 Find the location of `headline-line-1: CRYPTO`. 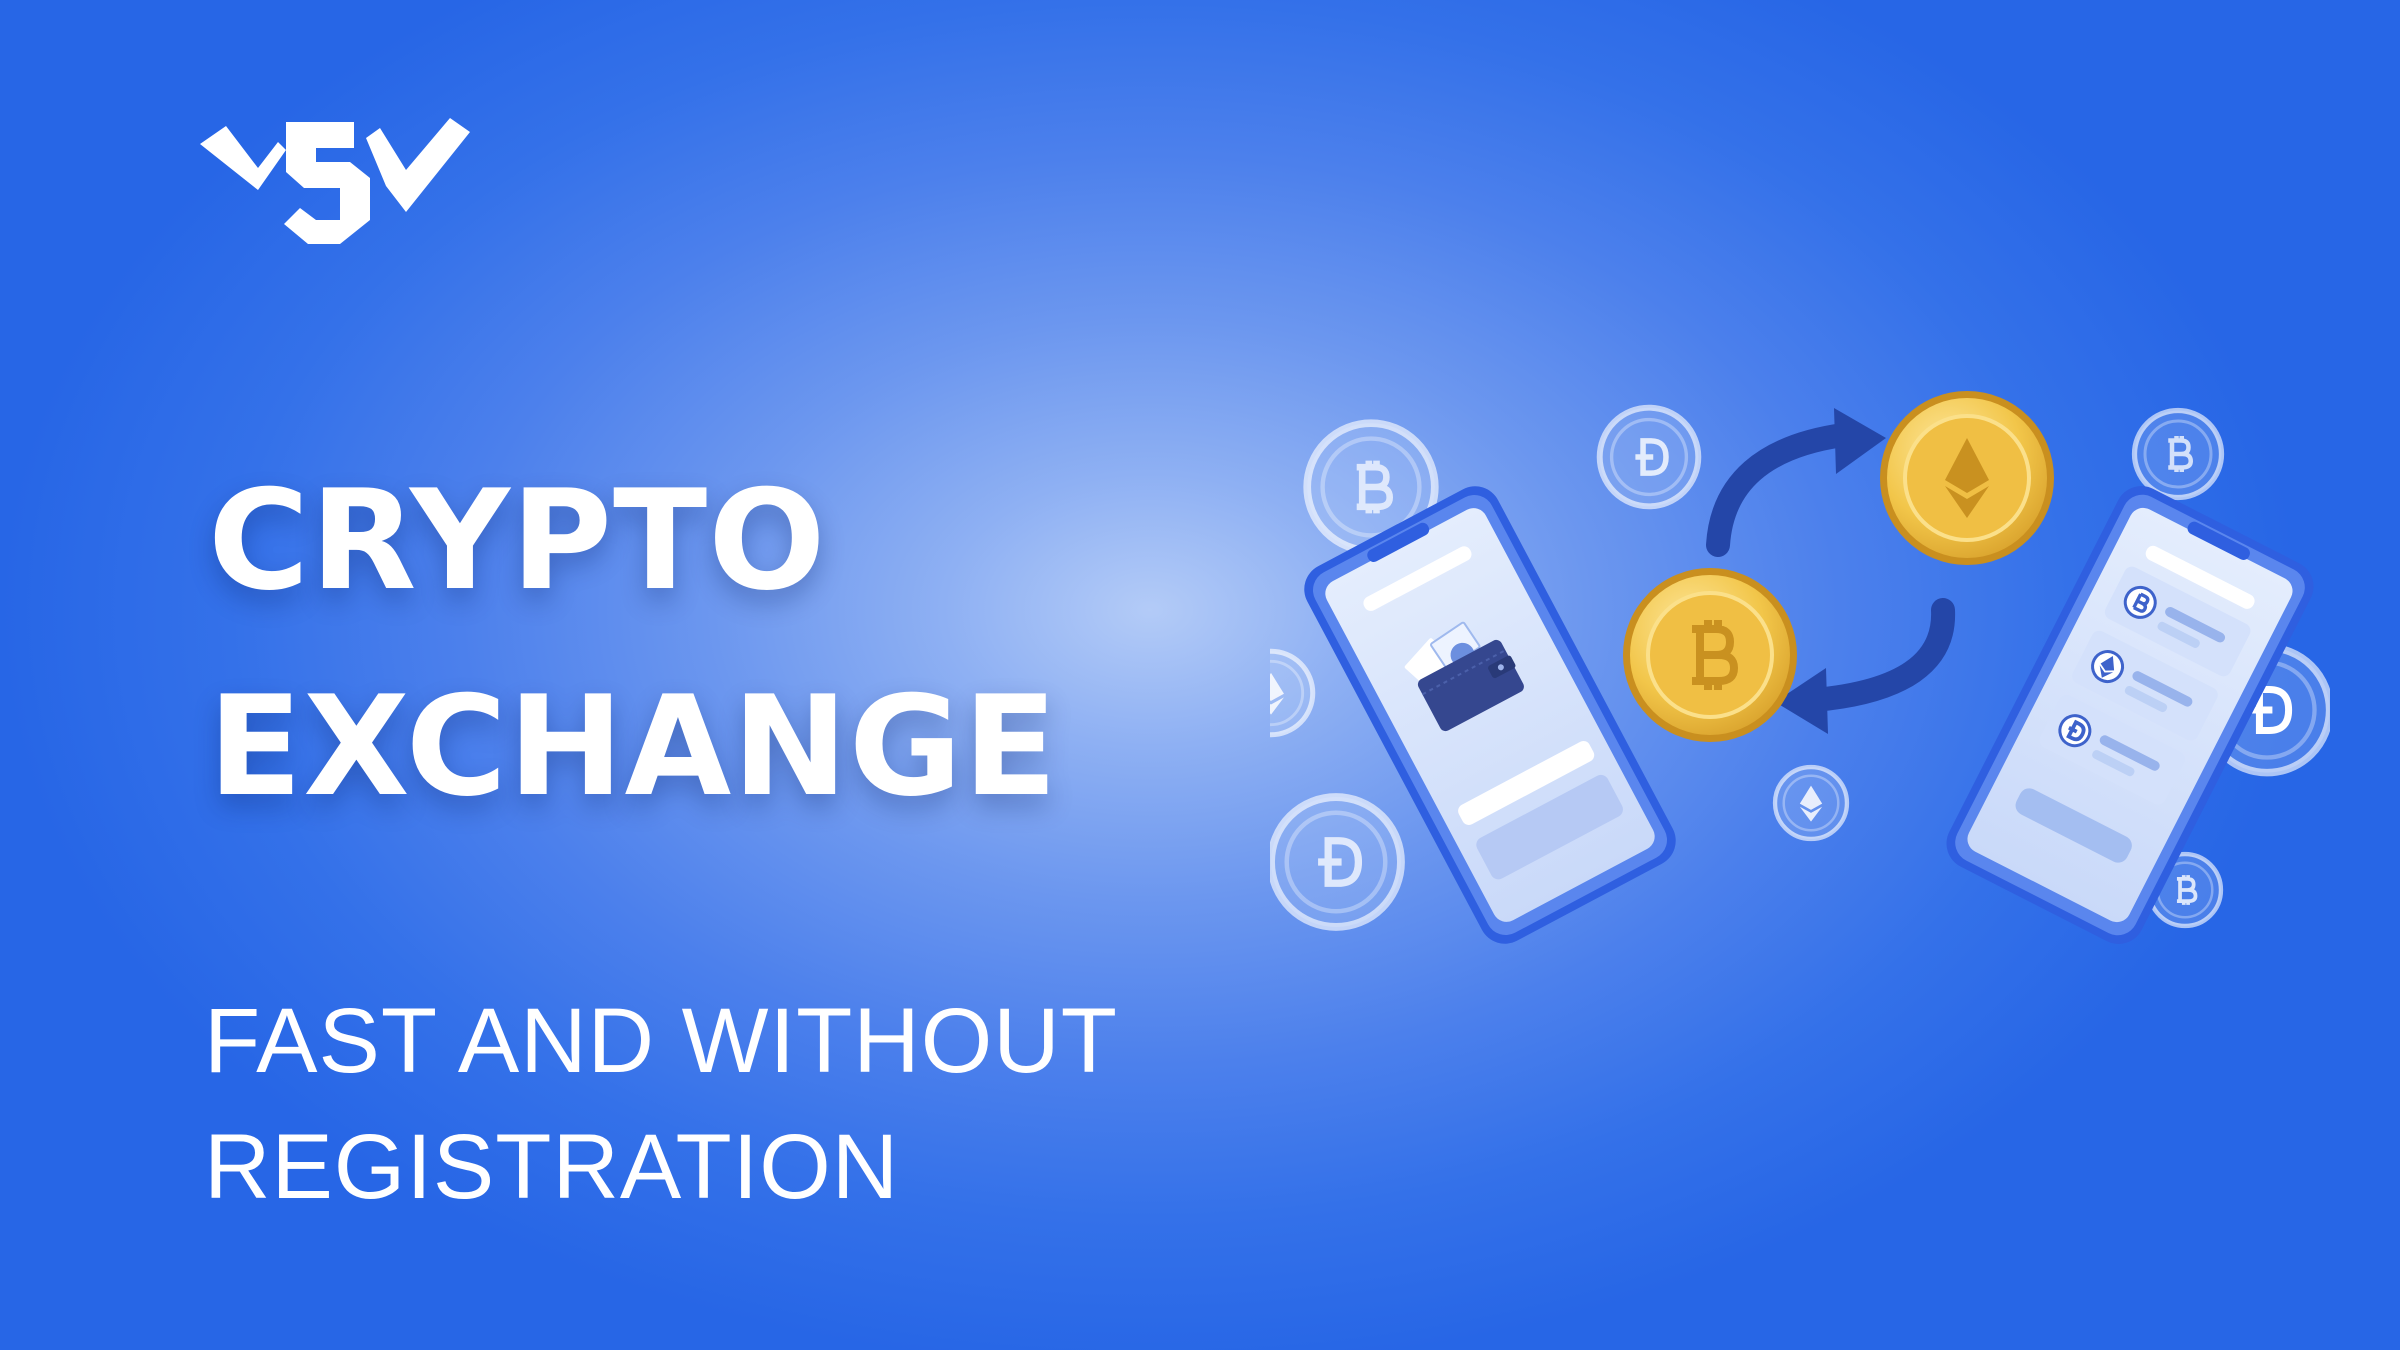

headline-line-1: CRYPTO is located at coordinates (517, 540).